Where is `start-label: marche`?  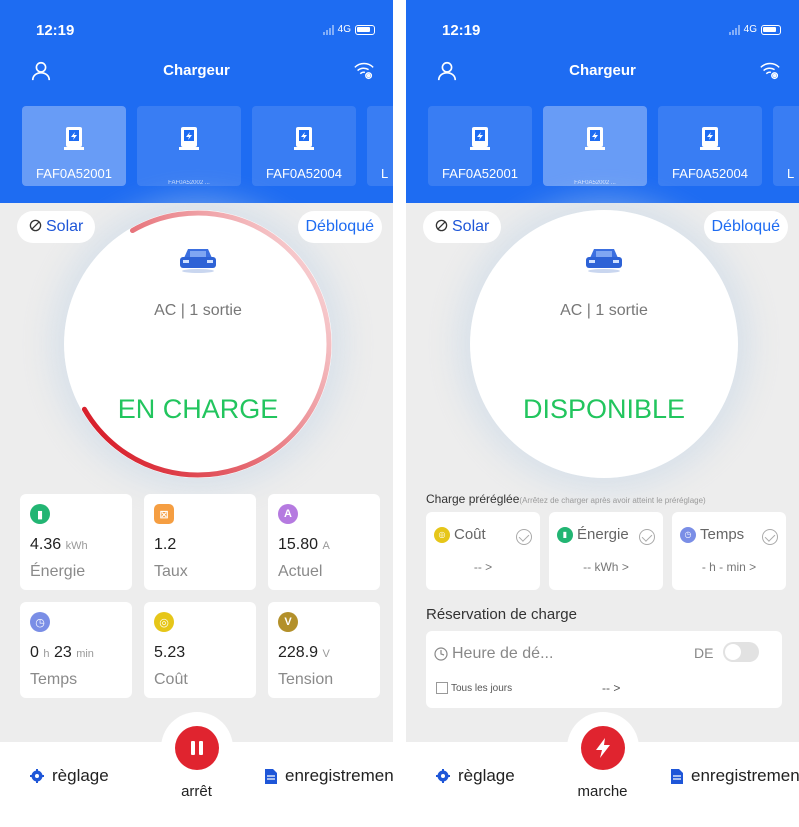 start-label: marche is located at coordinates (602, 791).